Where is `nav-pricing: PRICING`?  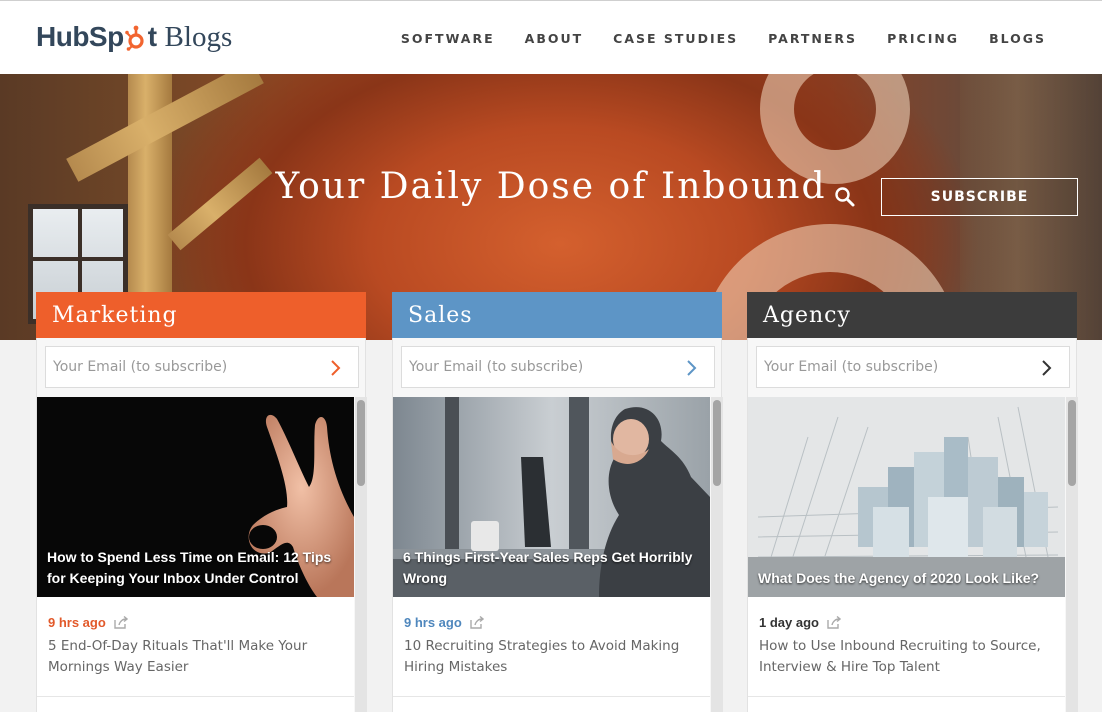
nav-pricing: PRICING is located at coordinates (923, 38).